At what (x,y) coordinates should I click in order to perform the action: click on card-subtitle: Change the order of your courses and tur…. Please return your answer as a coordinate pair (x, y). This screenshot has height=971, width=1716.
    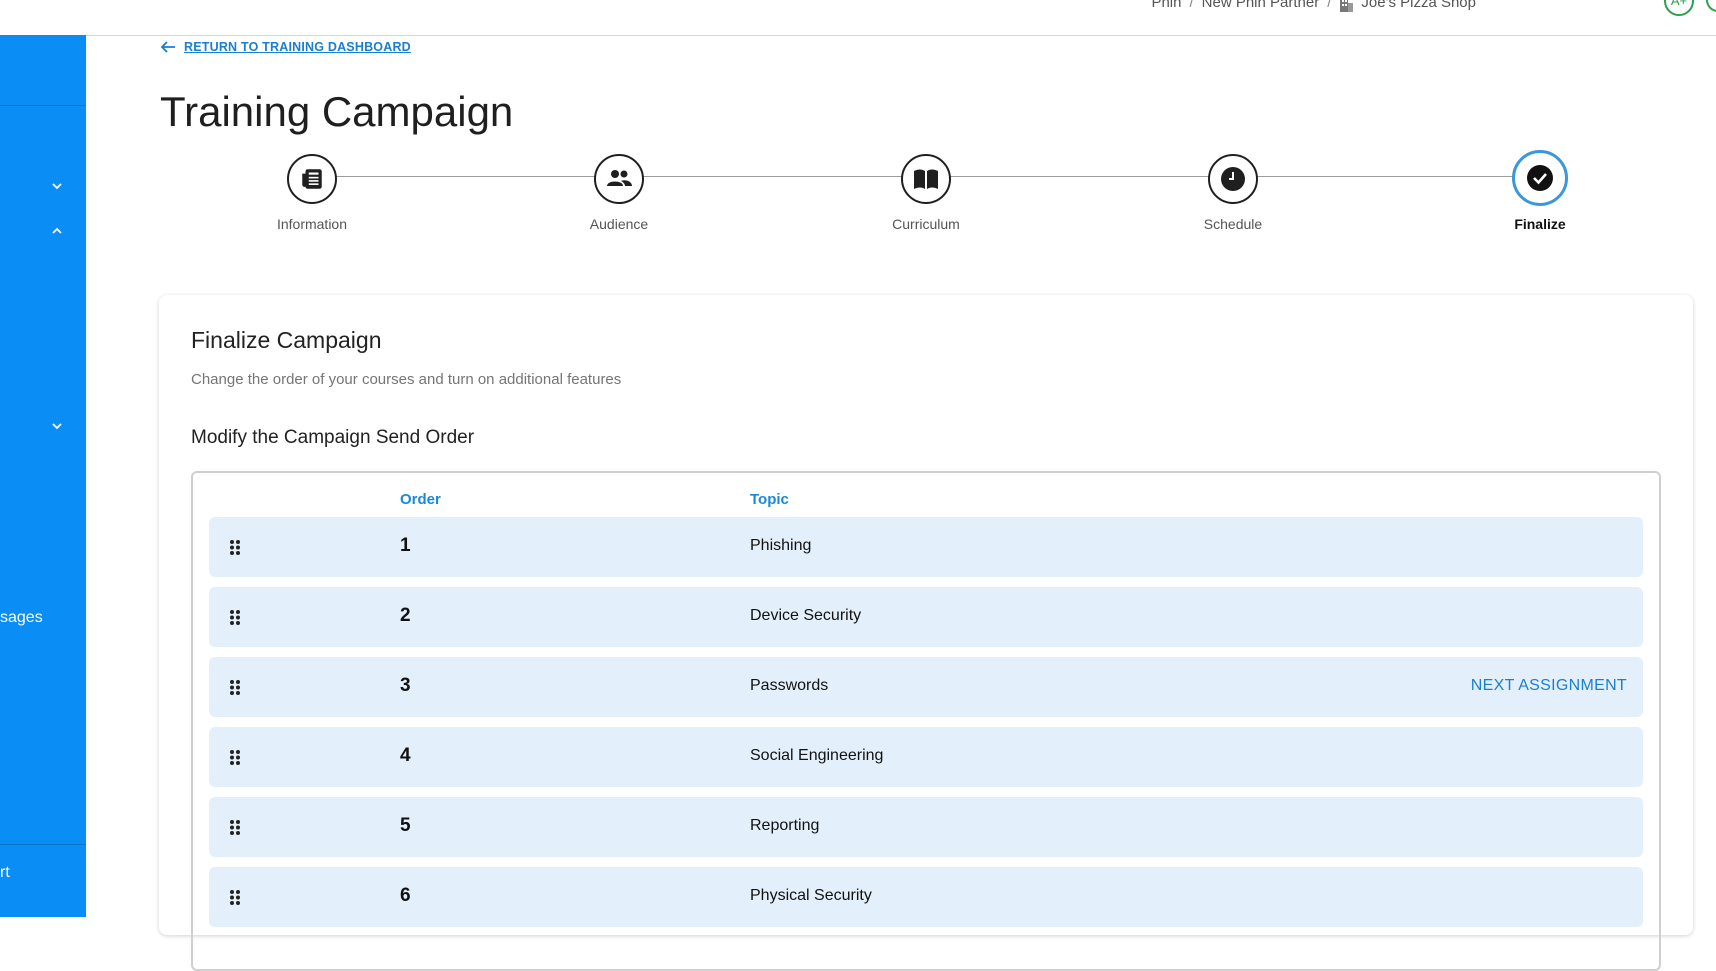
    Looking at the image, I should click on (406, 379).